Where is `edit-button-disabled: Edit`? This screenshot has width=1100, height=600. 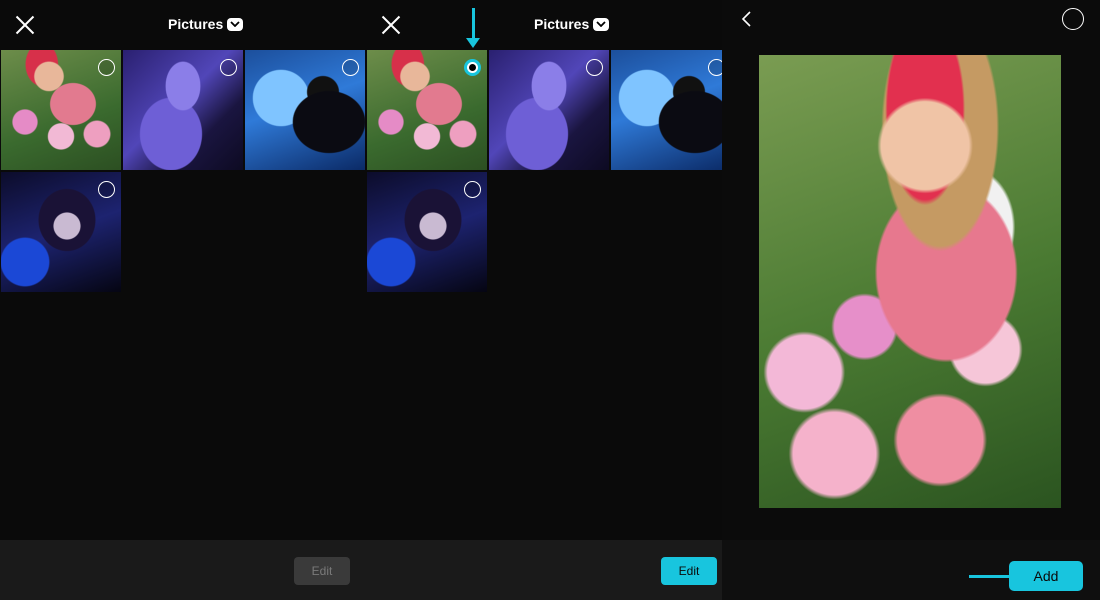 edit-button-disabled: Edit is located at coordinates (322, 571).